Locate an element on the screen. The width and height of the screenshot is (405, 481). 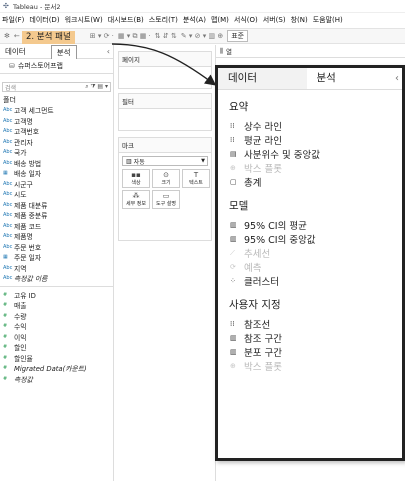
pages-shelf: 페이지 is located at coordinates (165, 70).